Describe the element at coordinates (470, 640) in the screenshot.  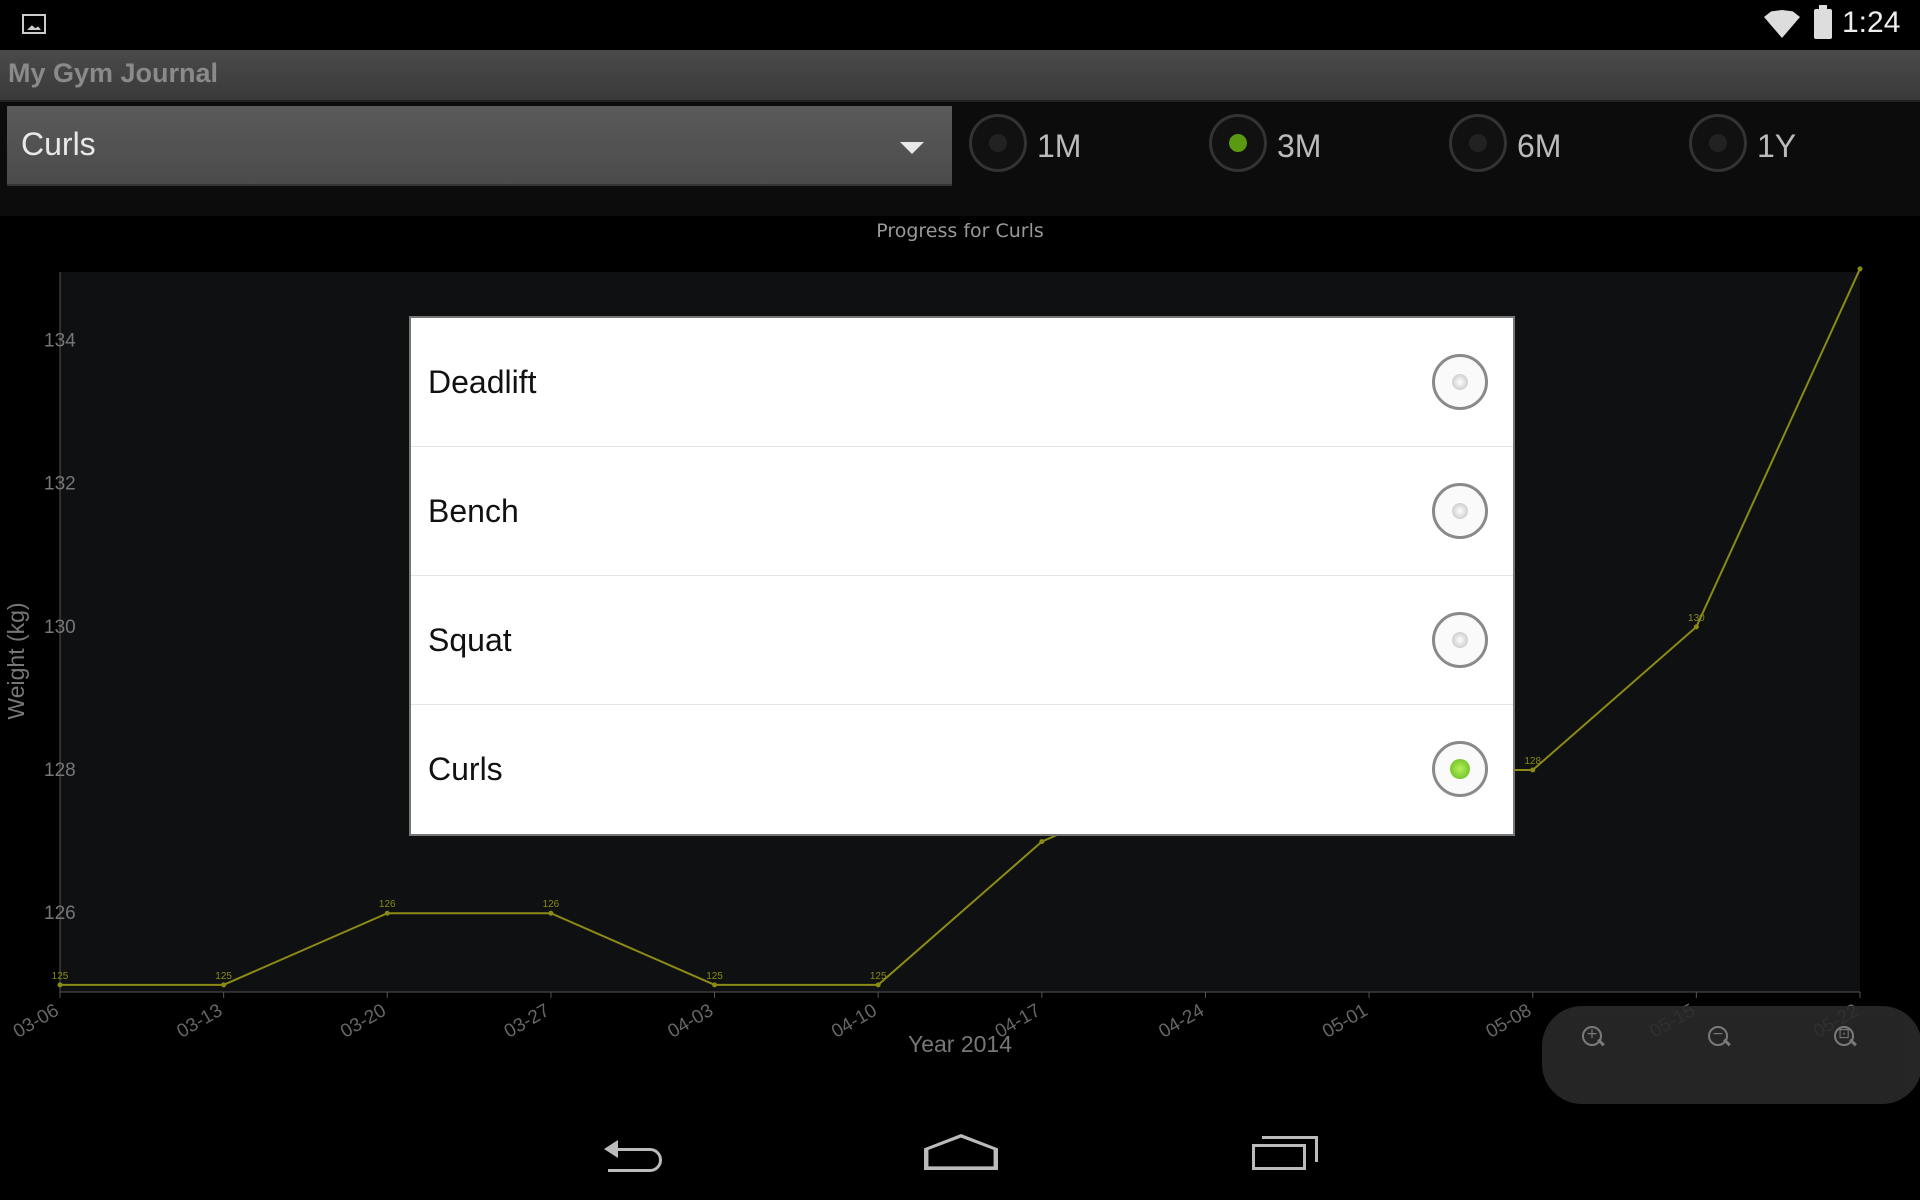
I see `list-item-label: Squat` at that location.